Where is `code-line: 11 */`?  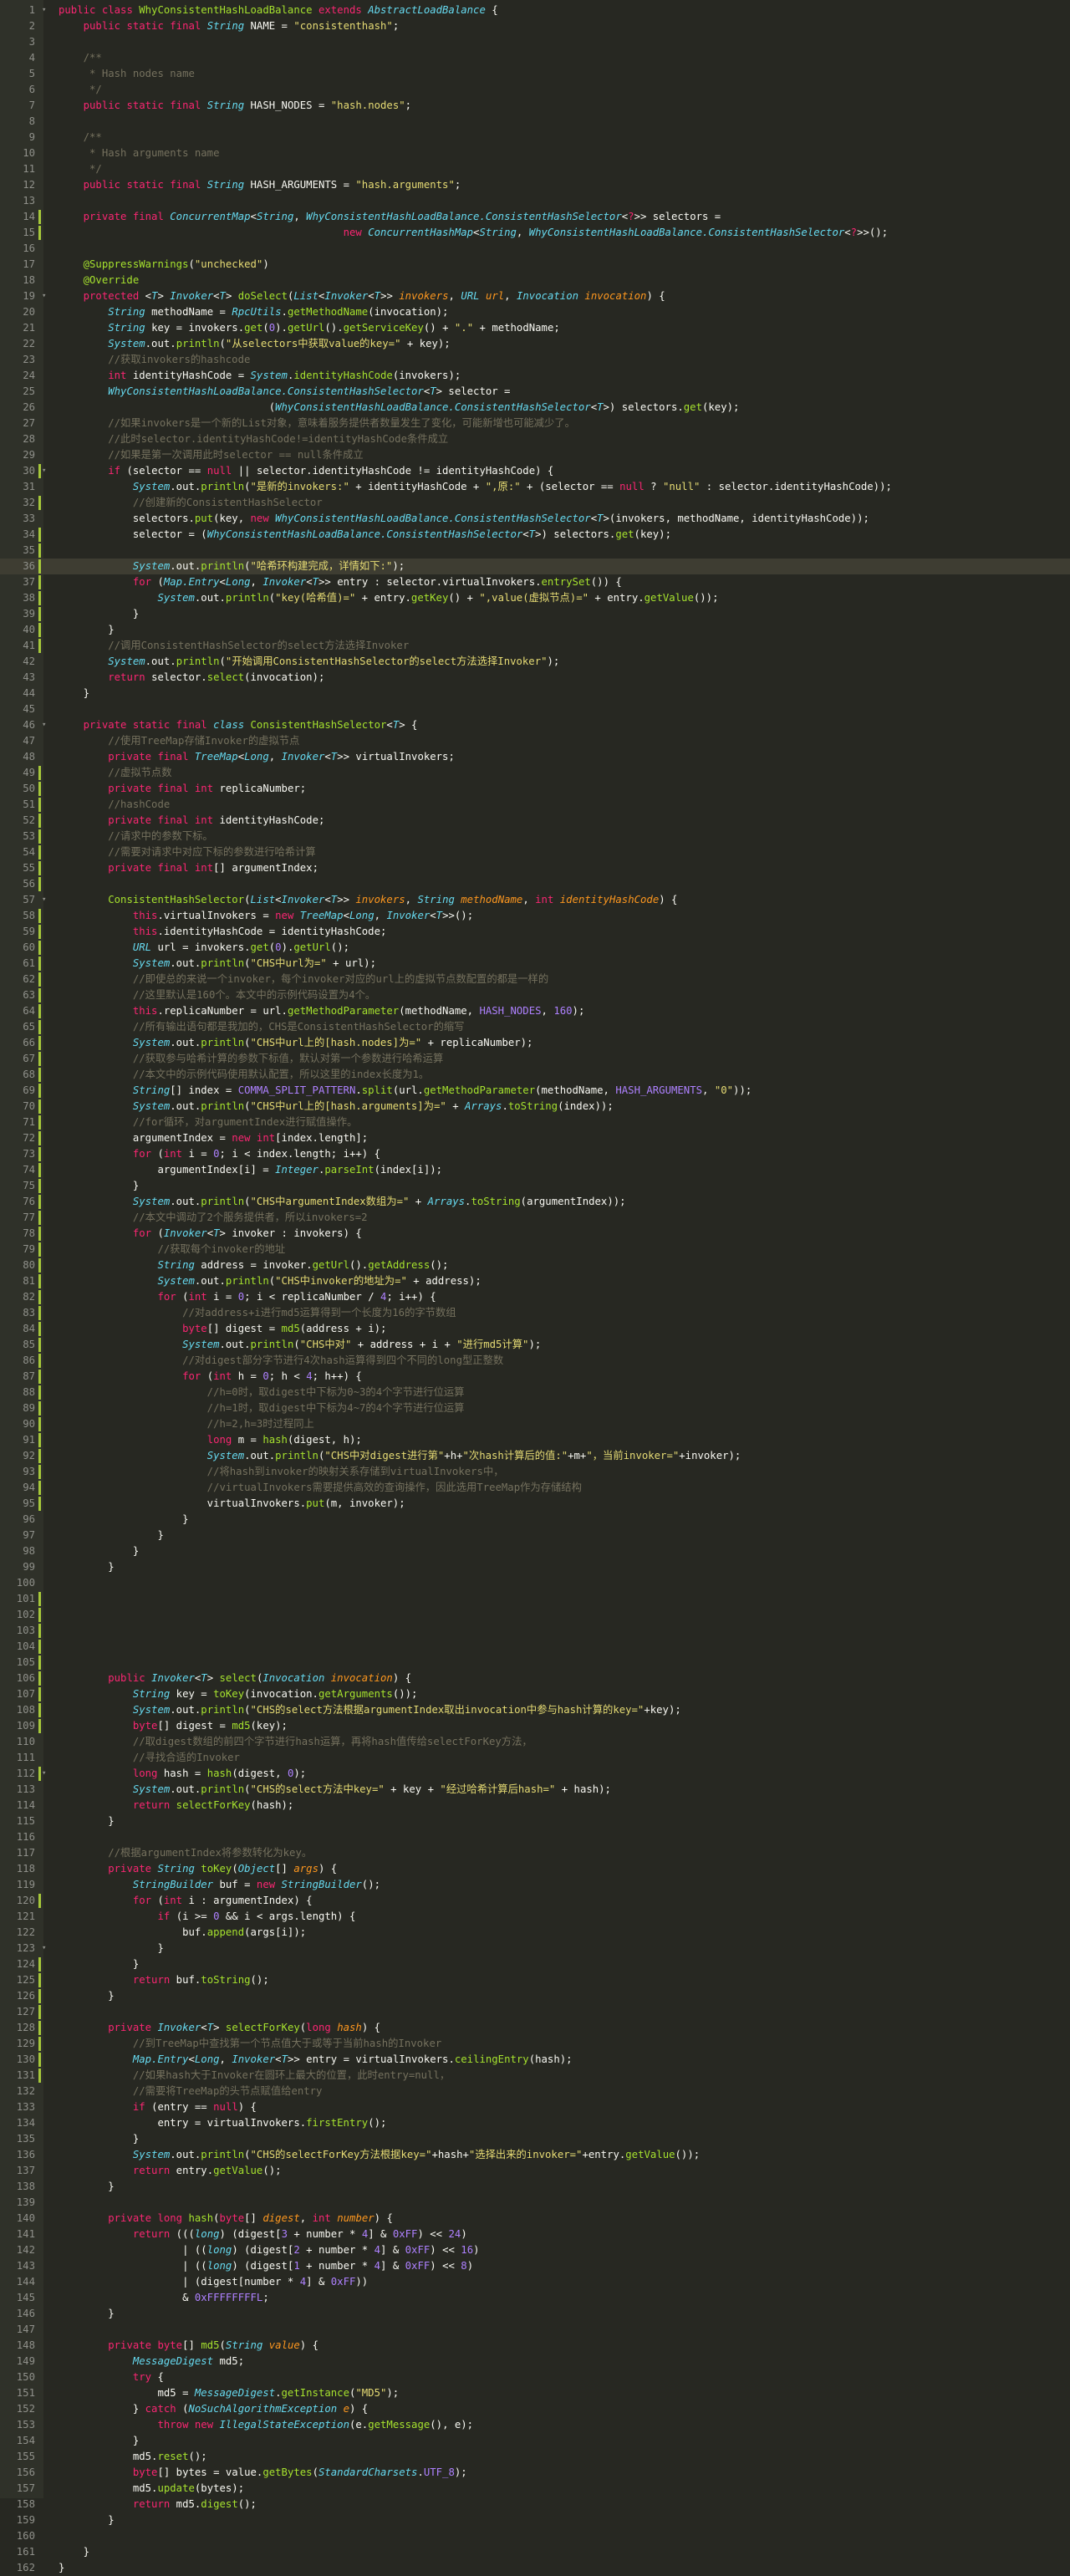 code-line: 11 */ is located at coordinates (535, 169).